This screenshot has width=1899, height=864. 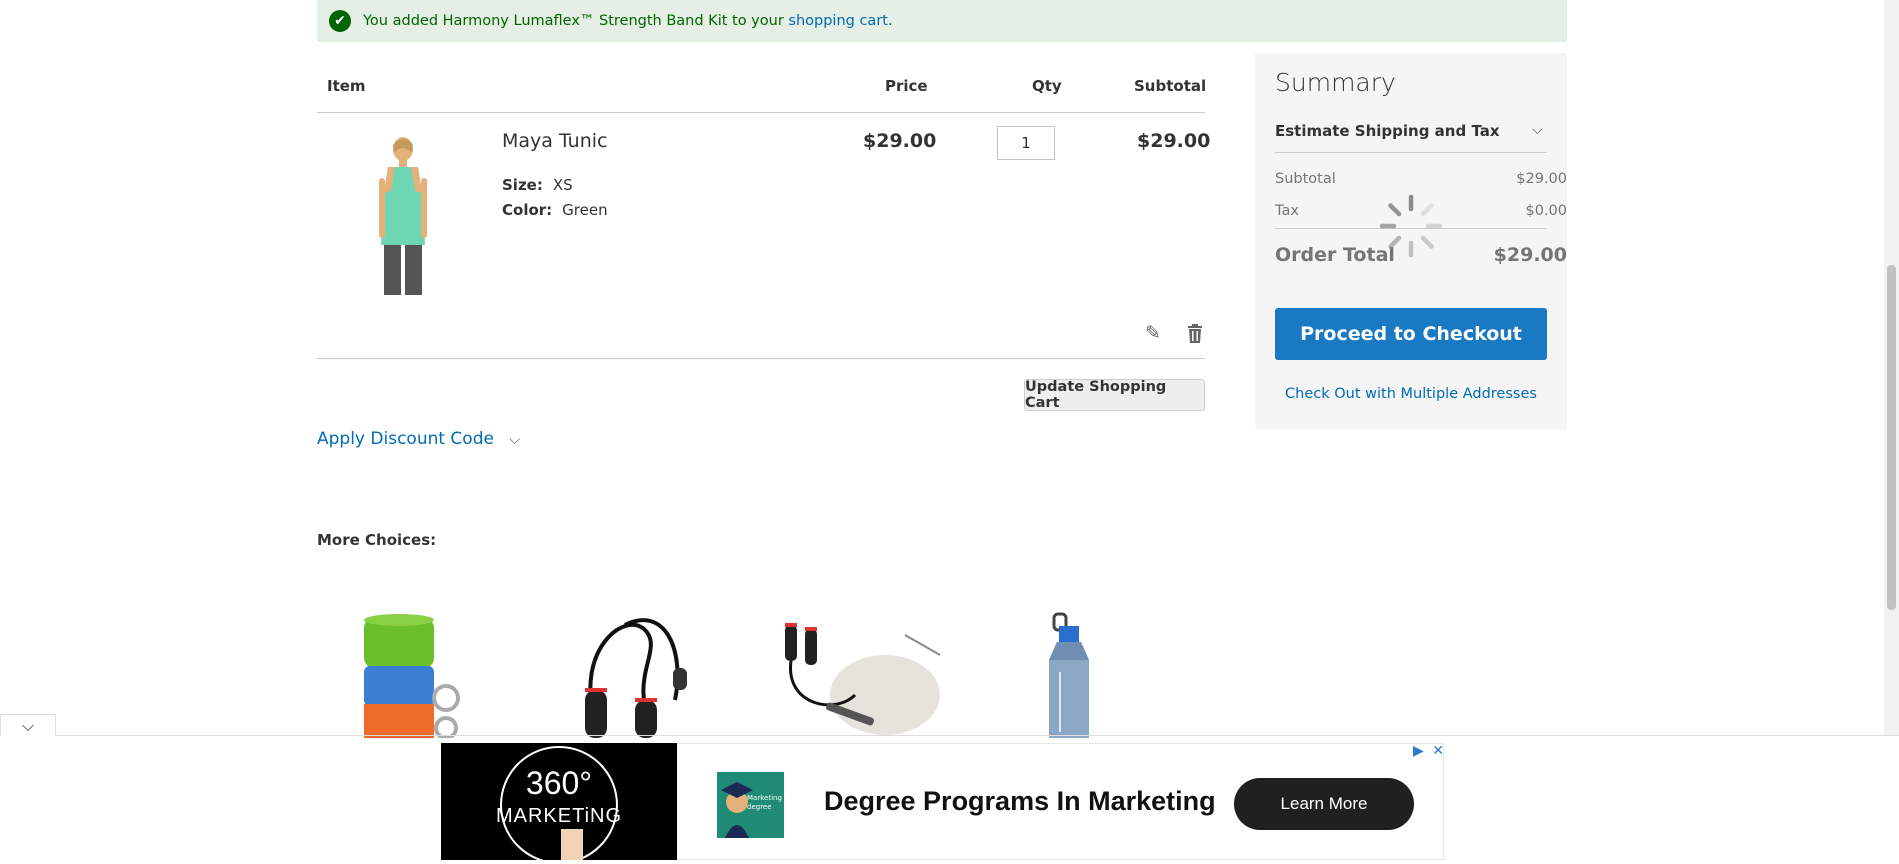 What do you see at coordinates (1305, 179) in the screenshot?
I see `subtotal-label: Subtotal` at bounding box center [1305, 179].